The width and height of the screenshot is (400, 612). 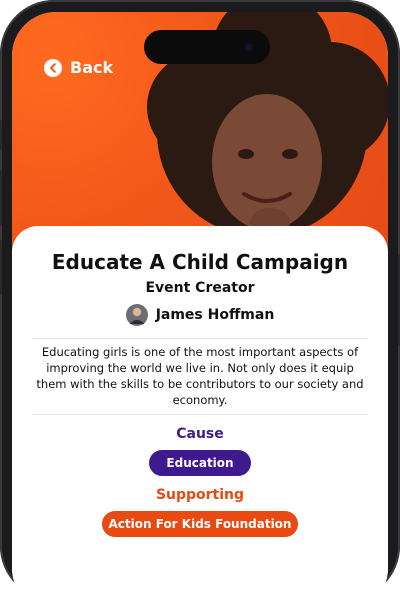 What do you see at coordinates (200, 463) in the screenshot?
I see `cause-pill: Education` at bounding box center [200, 463].